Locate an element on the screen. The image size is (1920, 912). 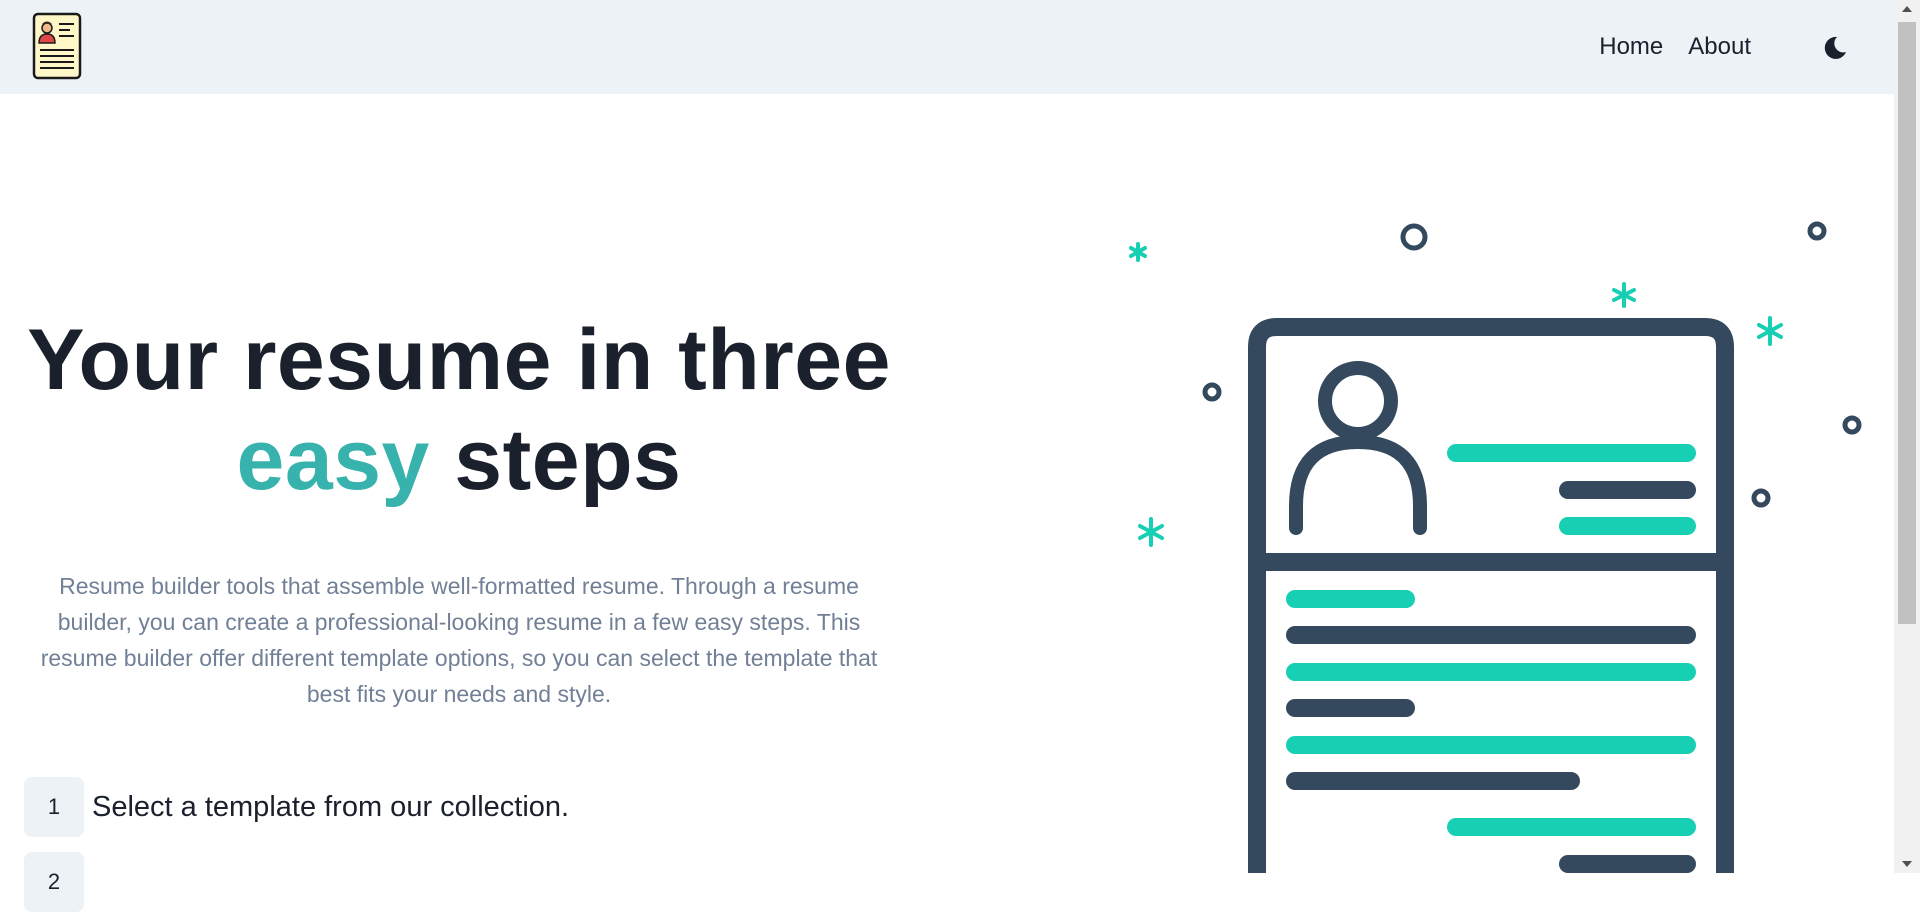
scroll-down-icon is located at coordinates (1907, 864).